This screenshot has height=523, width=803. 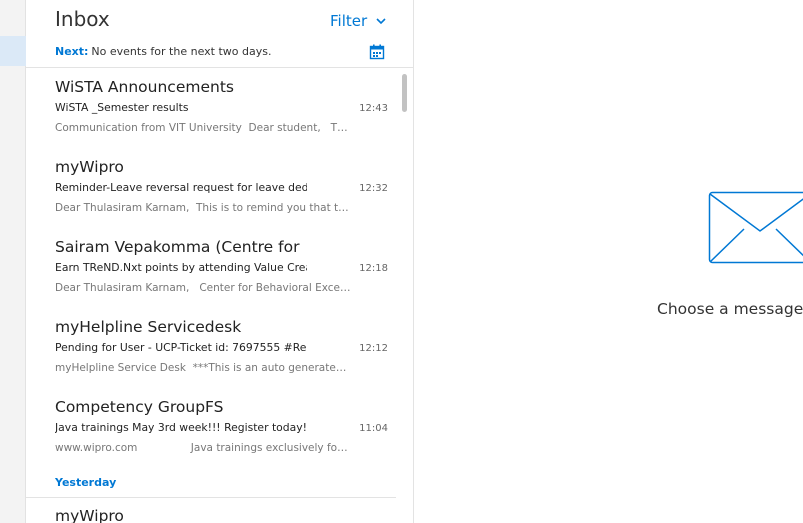 I want to click on selected-folder-highlight, so click(x=13, y=51).